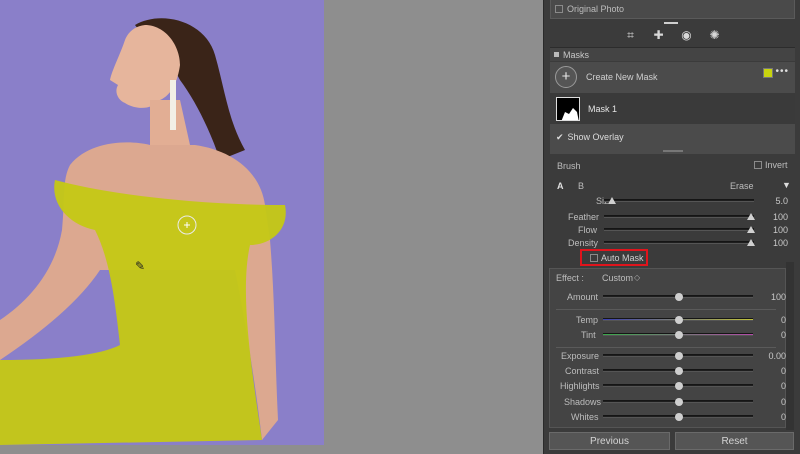  Describe the element at coordinates (782, 71) in the screenshot. I see `more-options-icon: •••` at that location.